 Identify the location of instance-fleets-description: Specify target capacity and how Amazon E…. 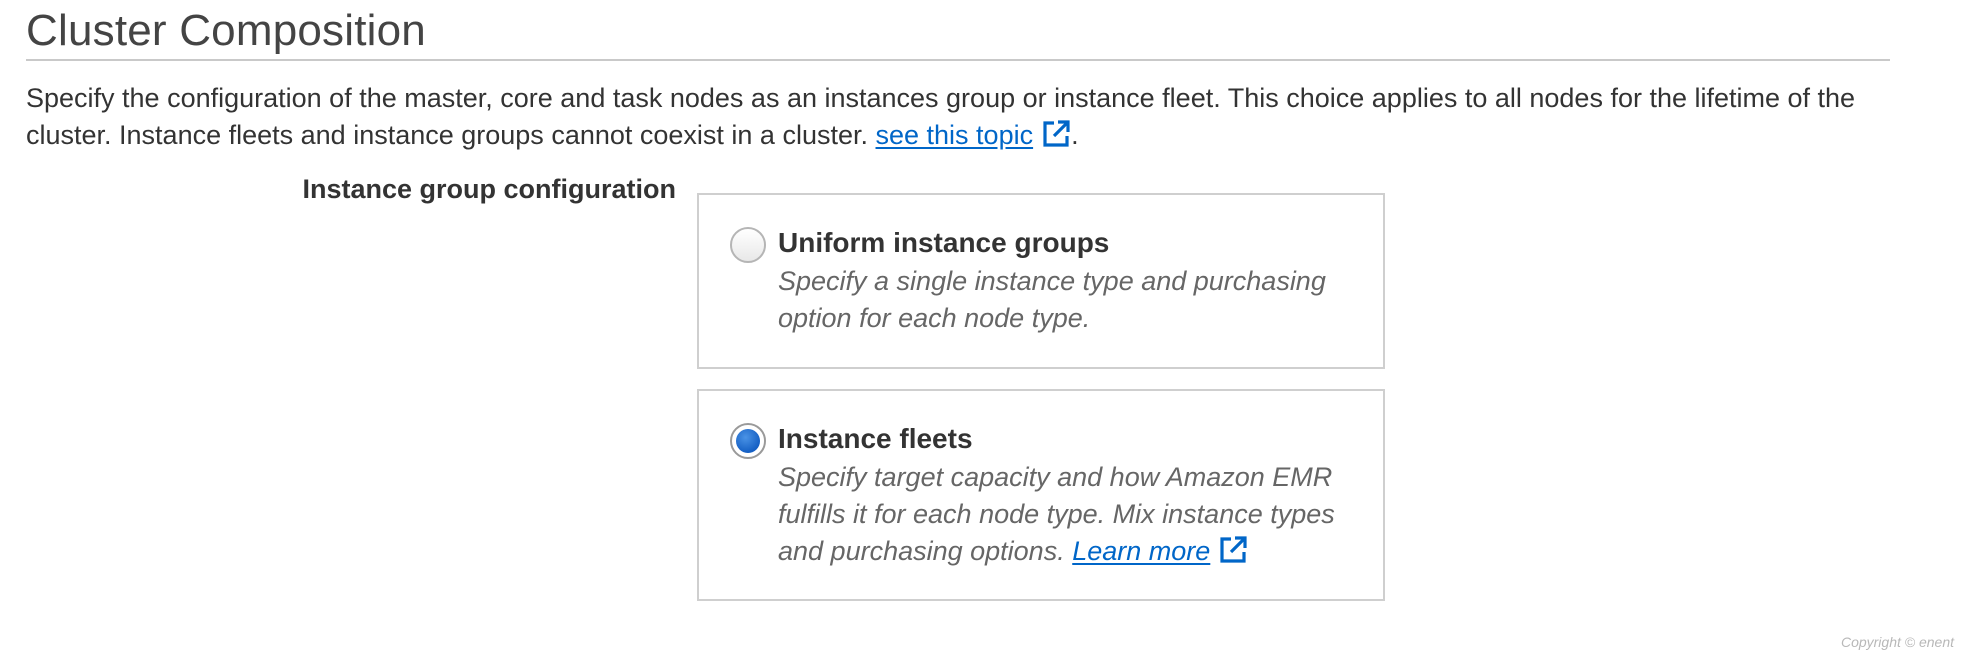
(1056, 514).